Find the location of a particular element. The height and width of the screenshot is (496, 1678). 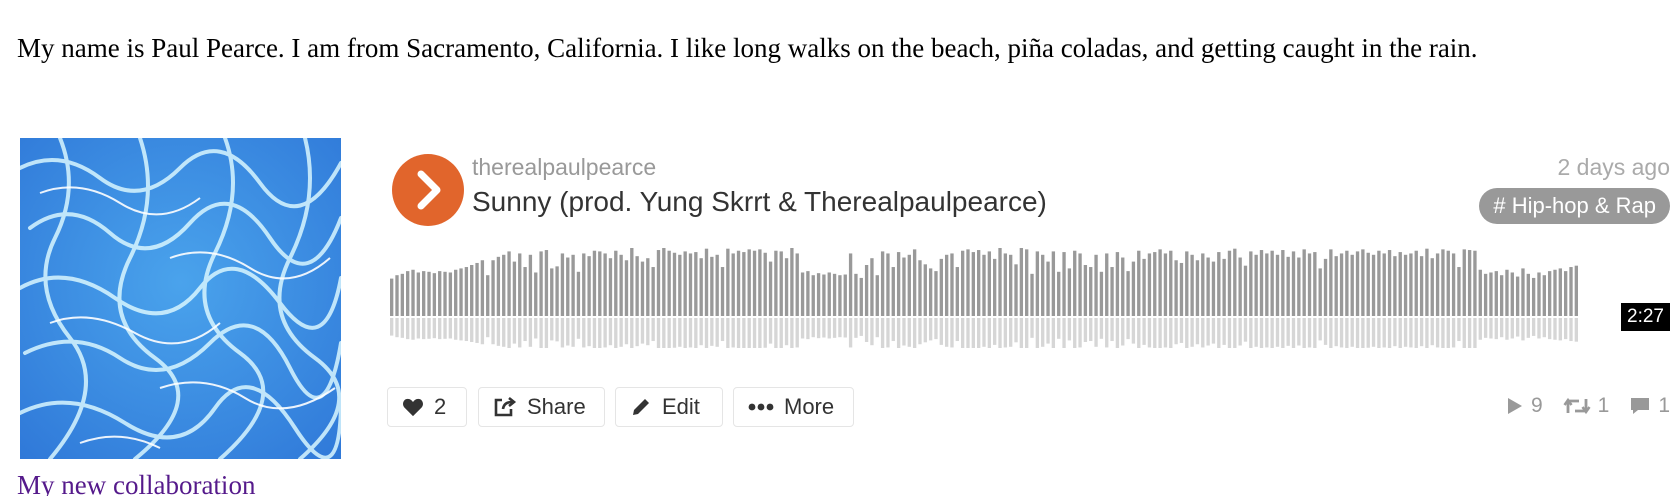

track-artwork is located at coordinates (180, 298).